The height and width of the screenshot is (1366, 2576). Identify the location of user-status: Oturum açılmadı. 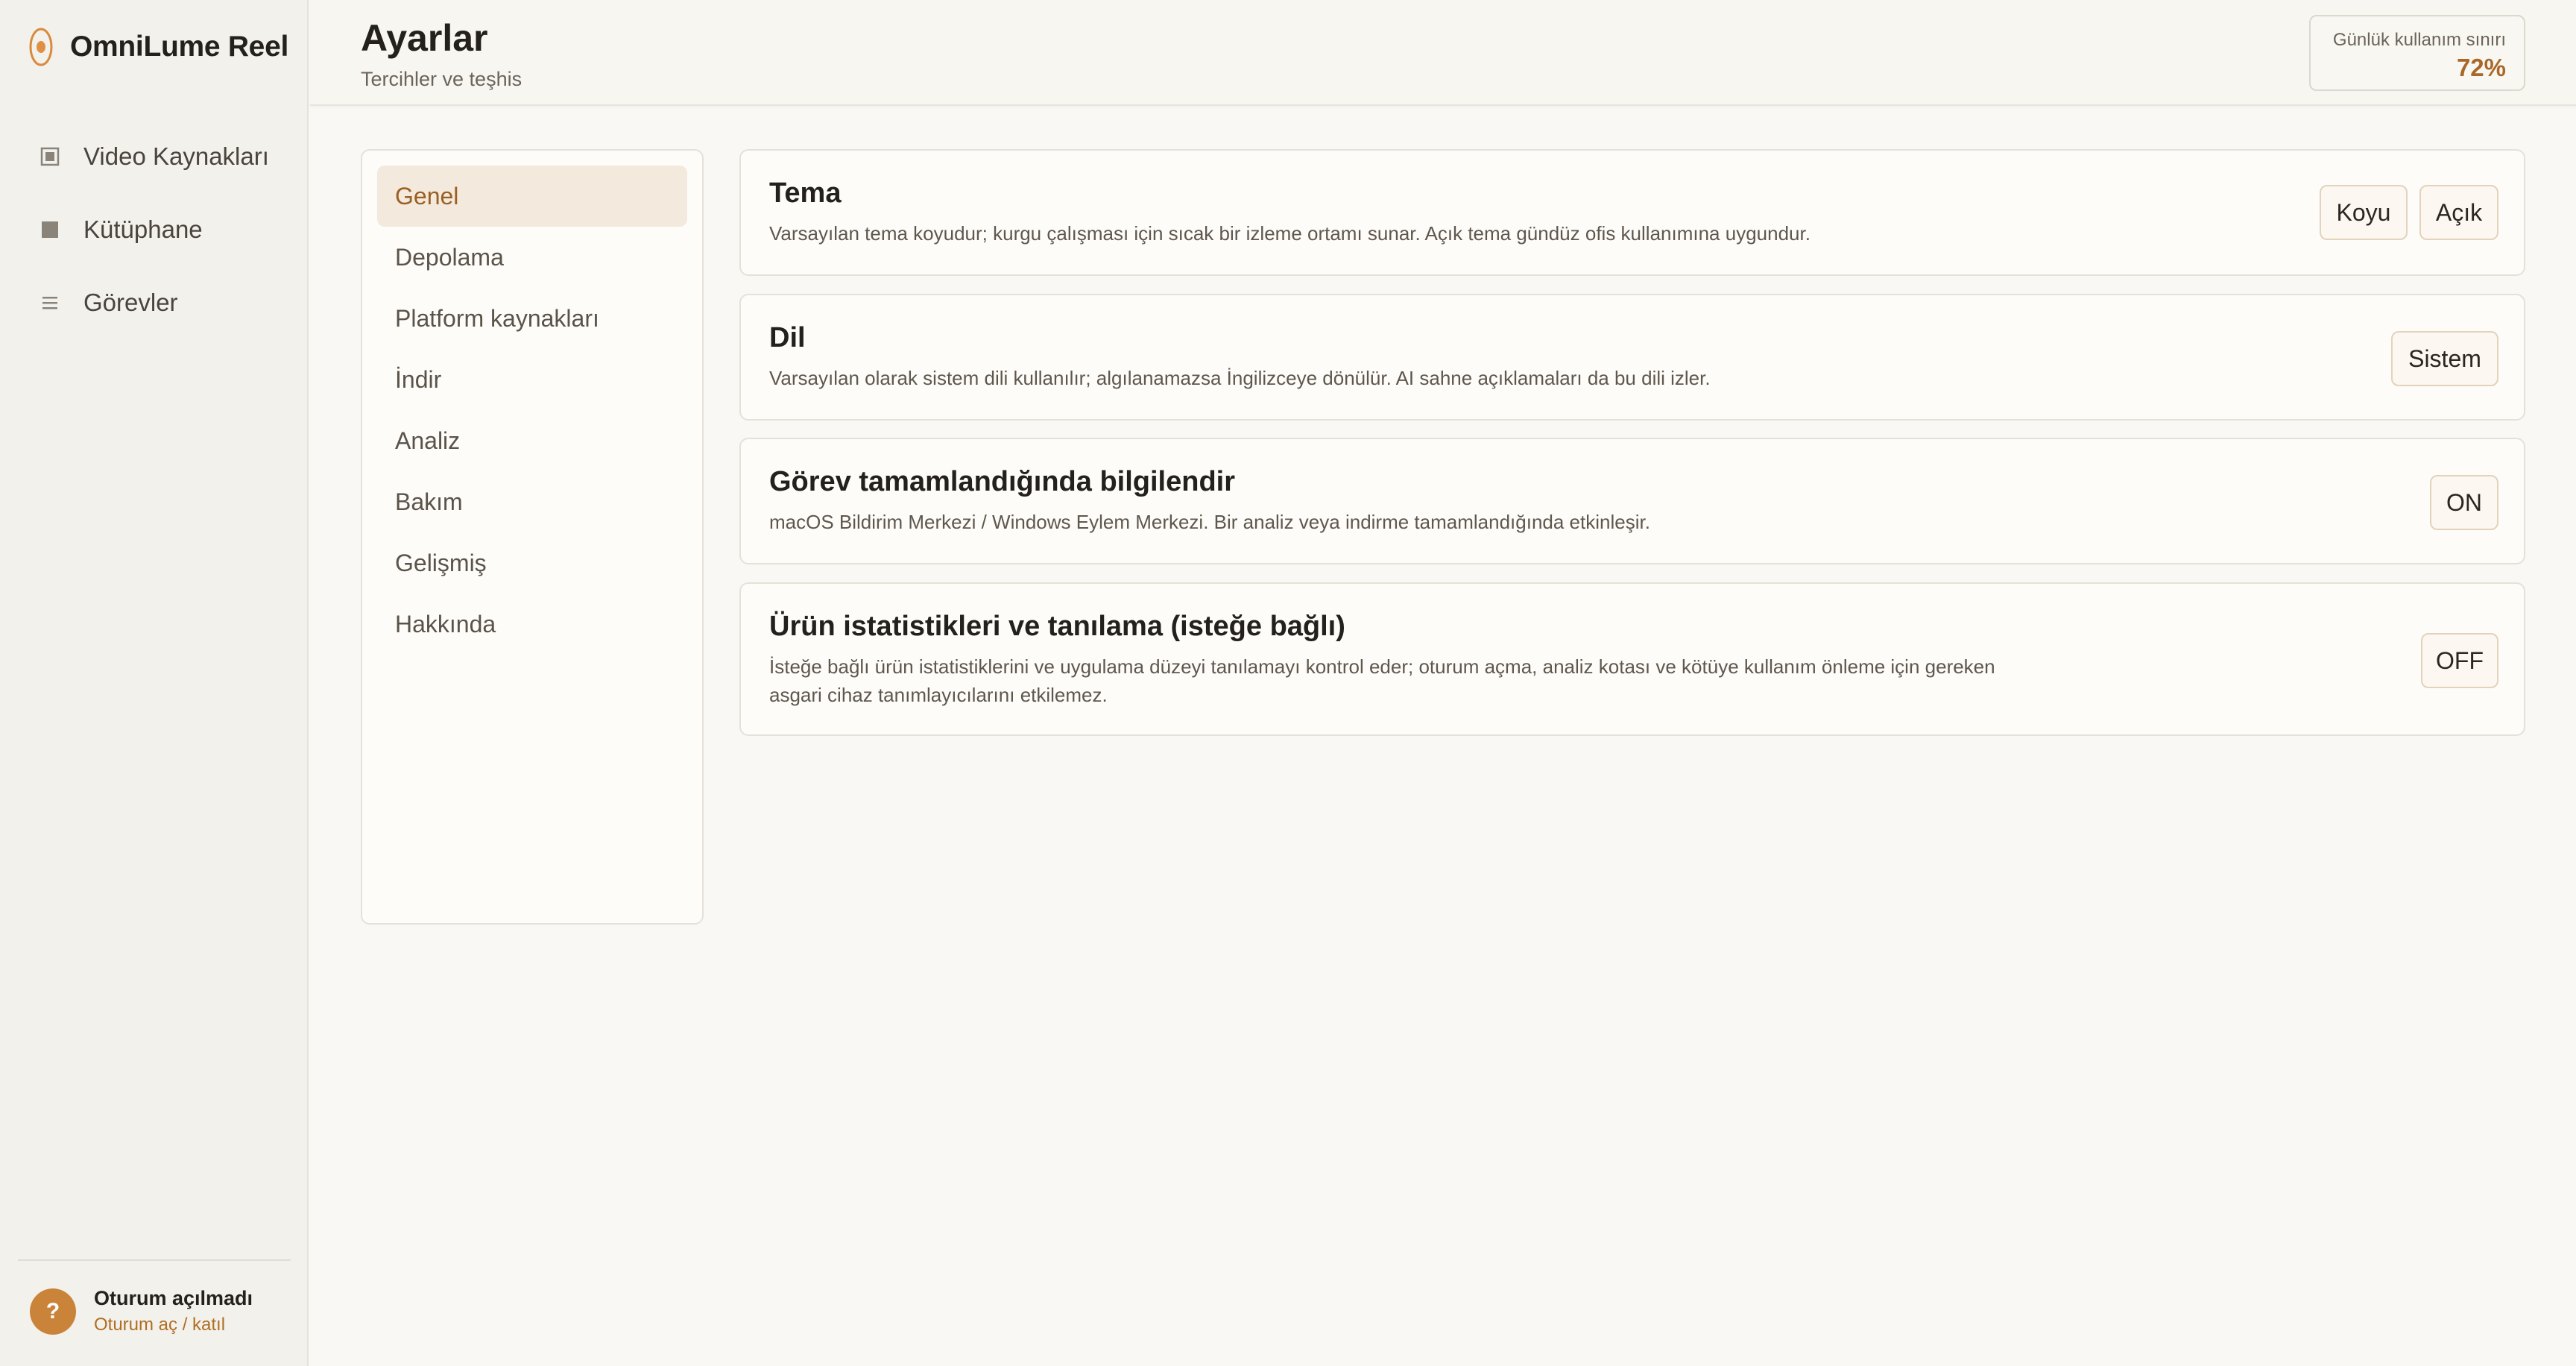
(173, 1298).